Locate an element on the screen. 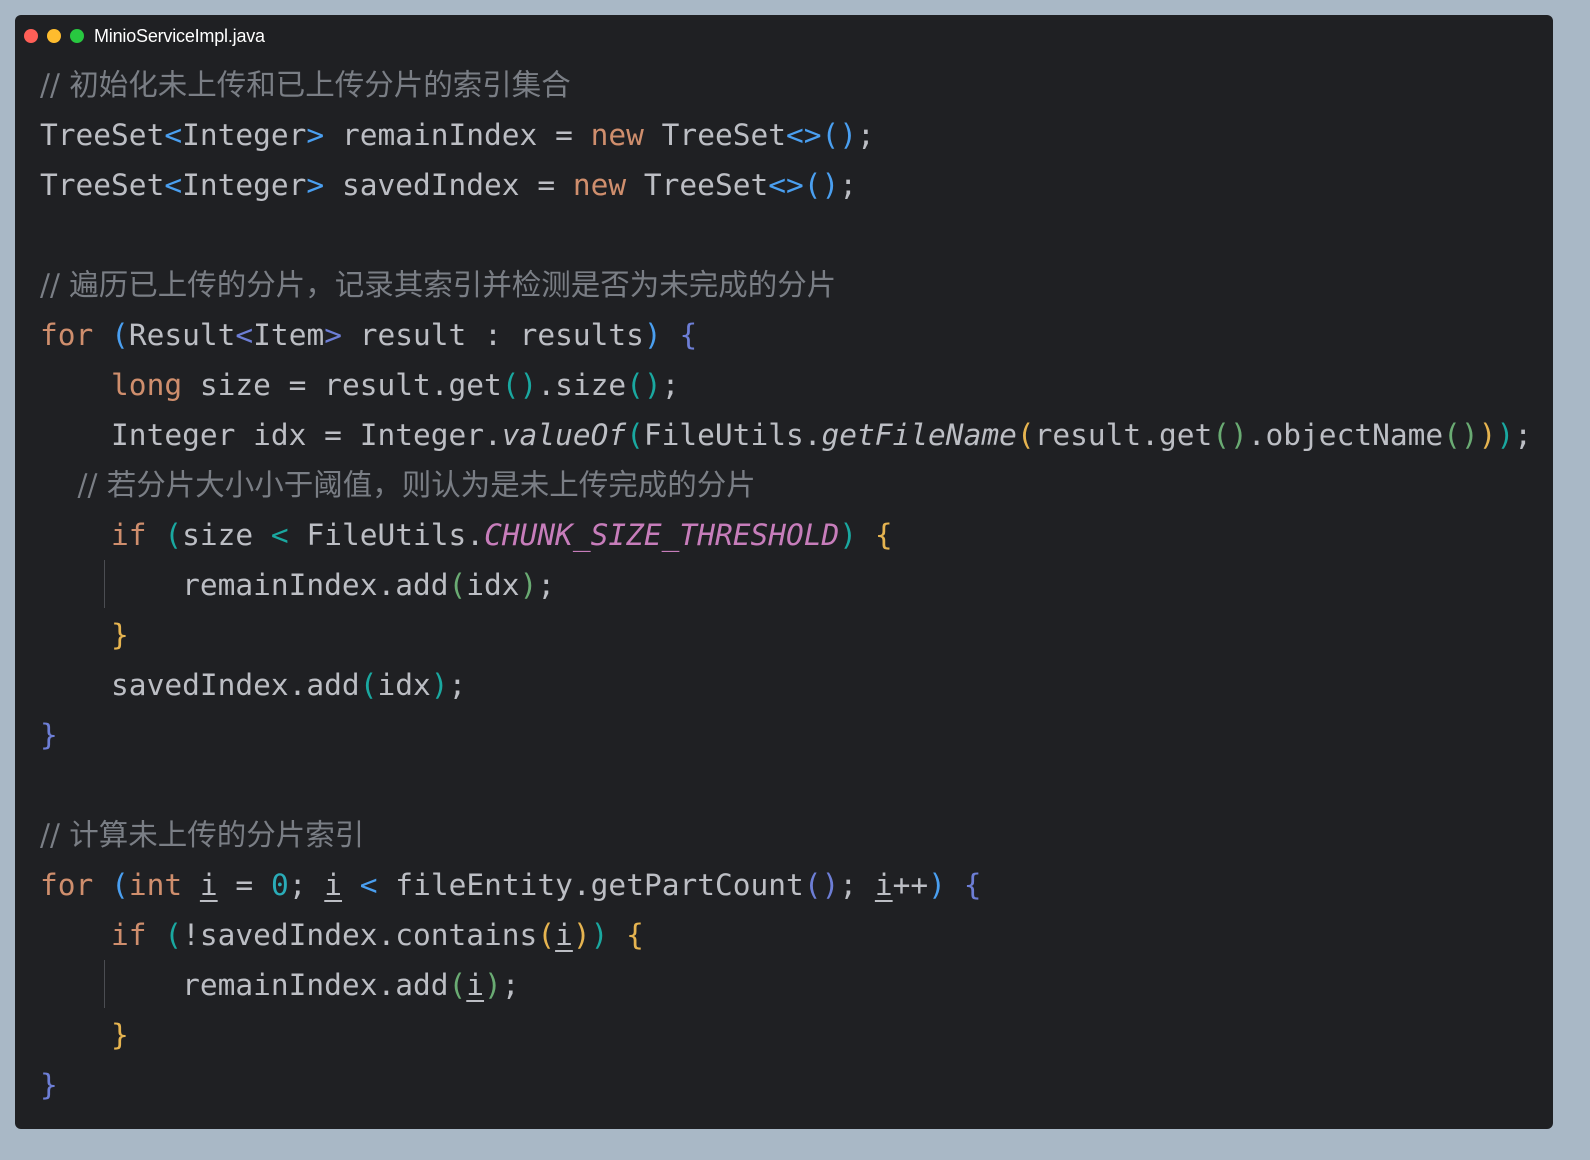  code-comment: // 初始化未上传和已上传分片的索引集合 is located at coordinates (305, 85).